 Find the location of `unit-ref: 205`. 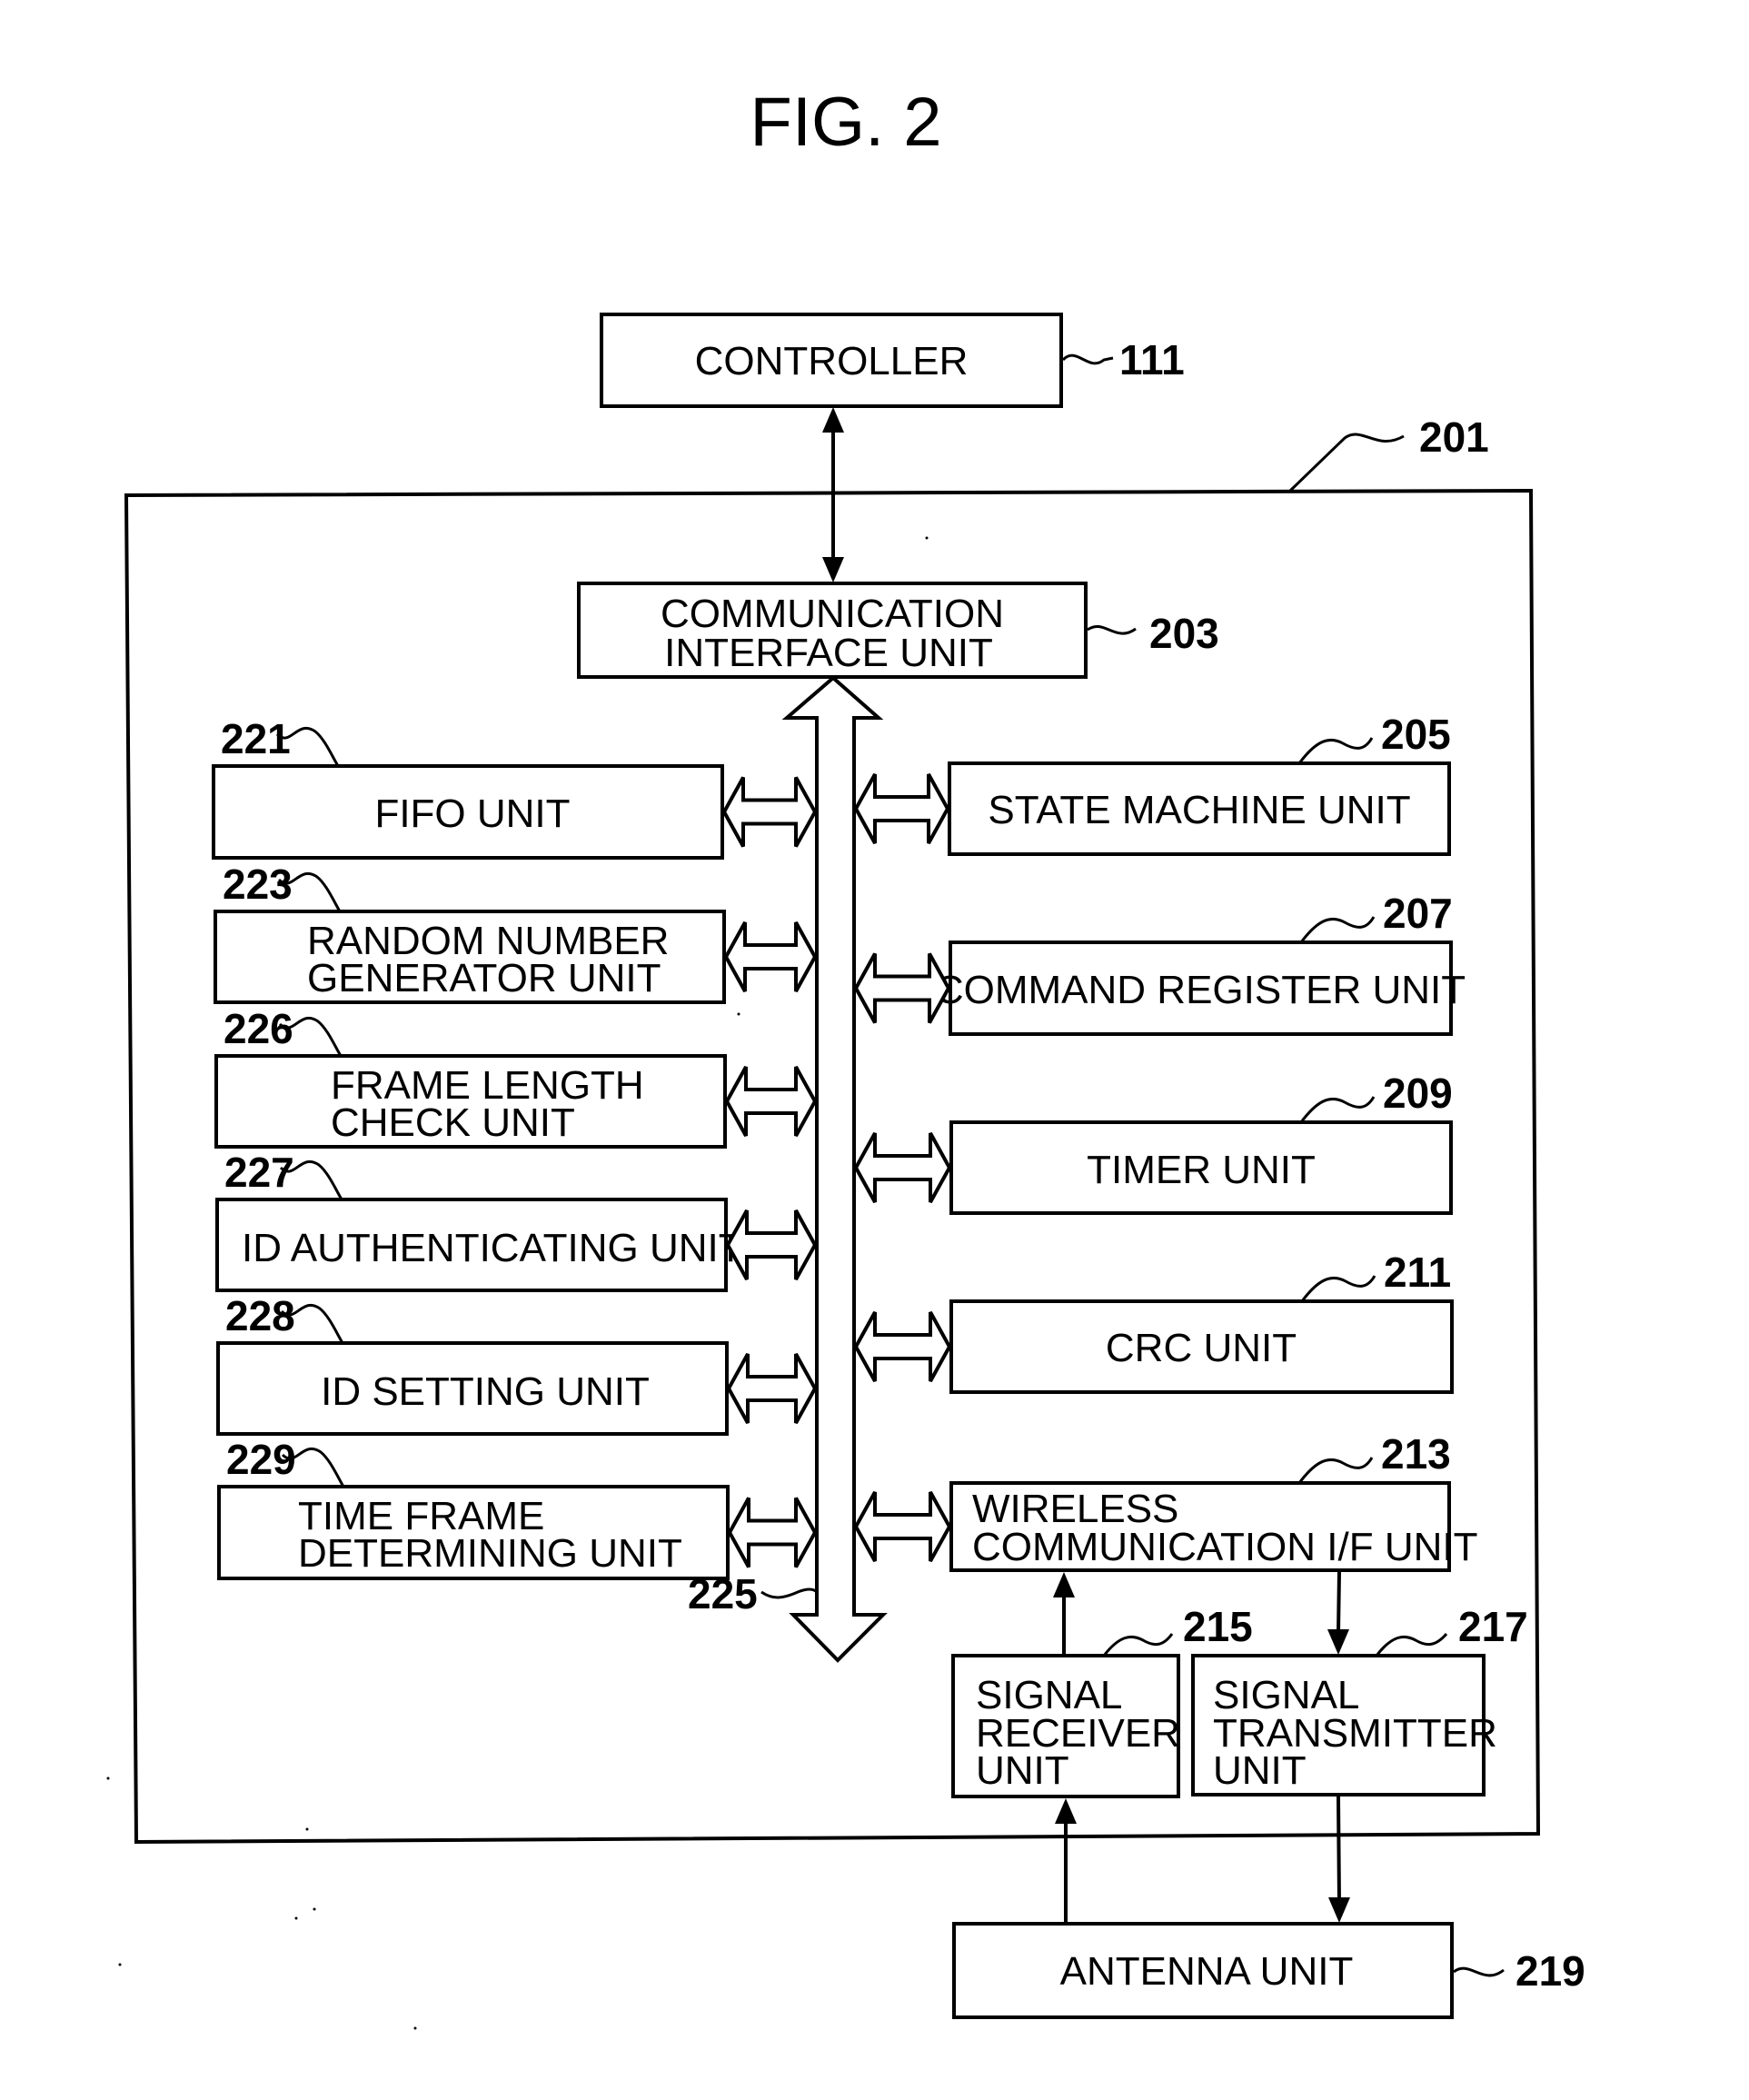

unit-ref: 205 is located at coordinates (1416, 734).